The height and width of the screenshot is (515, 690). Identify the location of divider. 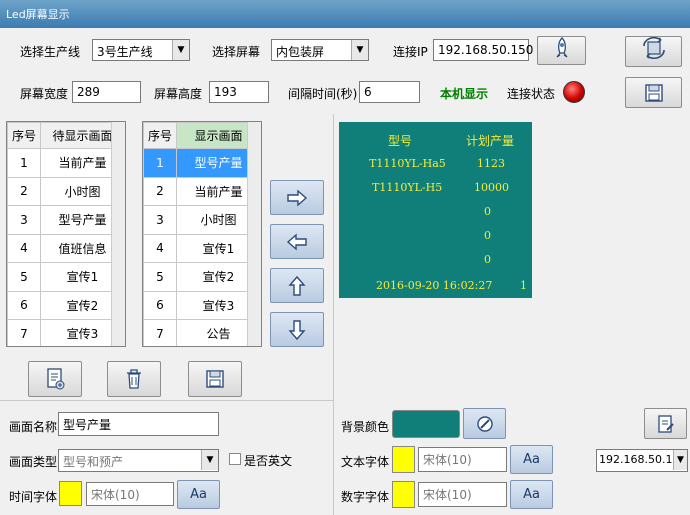
(166, 400).